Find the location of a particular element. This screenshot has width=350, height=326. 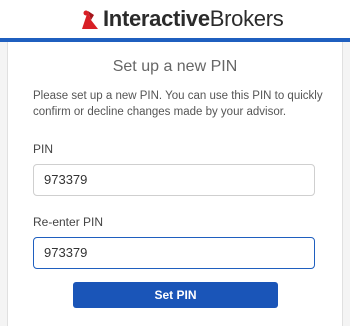

brand-logo: InteractiveBrokers is located at coordinates (182, 19).